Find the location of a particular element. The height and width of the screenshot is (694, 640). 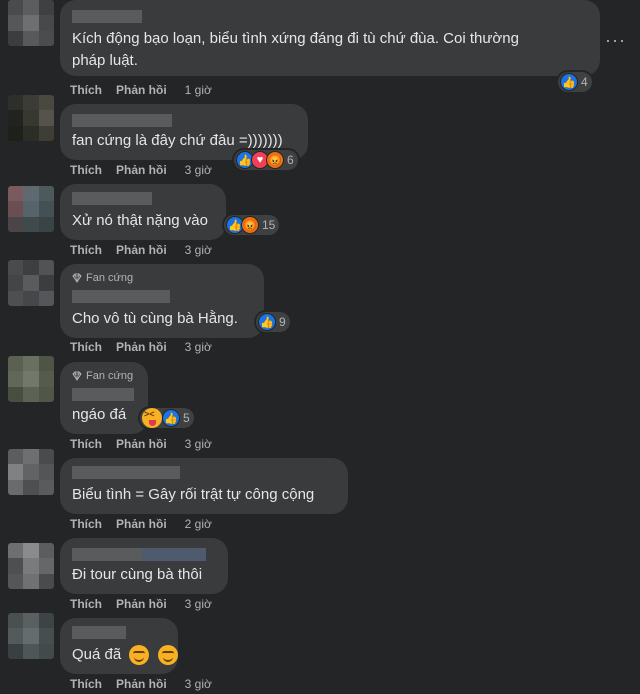

comment-bubble: Xử nó thật nặng vào is located at coordinates (143, 212).